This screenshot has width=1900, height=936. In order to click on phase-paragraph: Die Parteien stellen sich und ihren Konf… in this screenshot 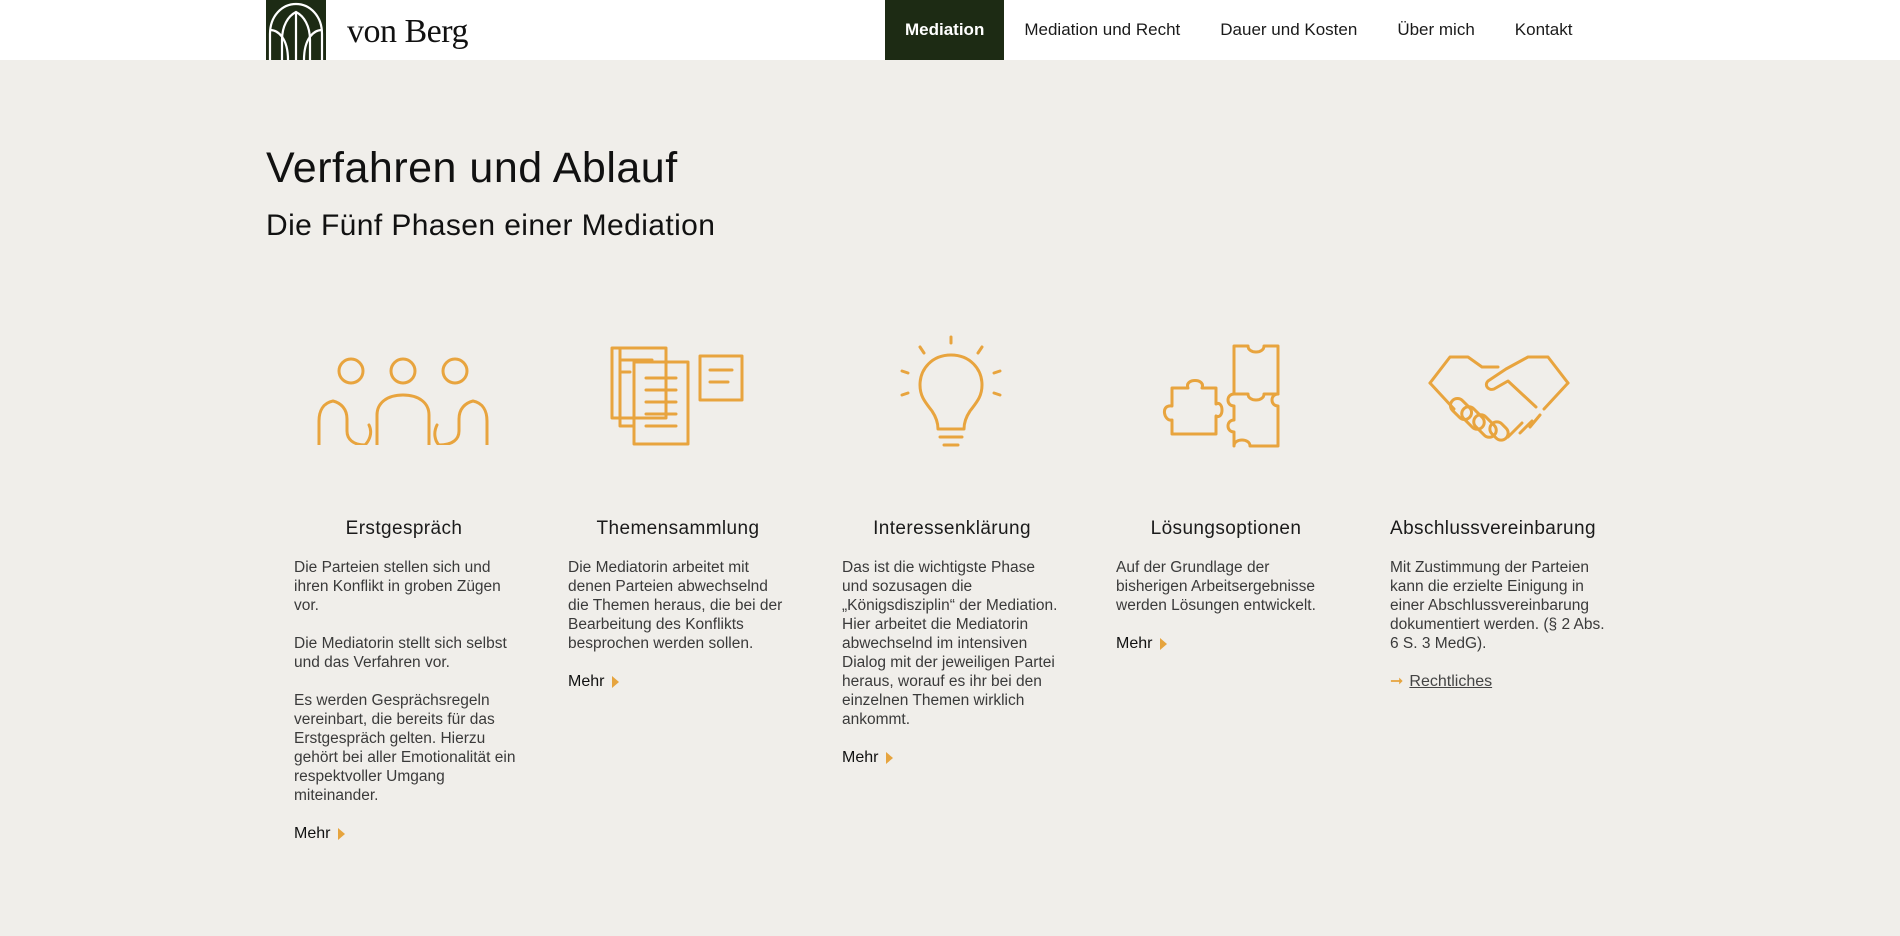, I will do `click(397, 586)`.